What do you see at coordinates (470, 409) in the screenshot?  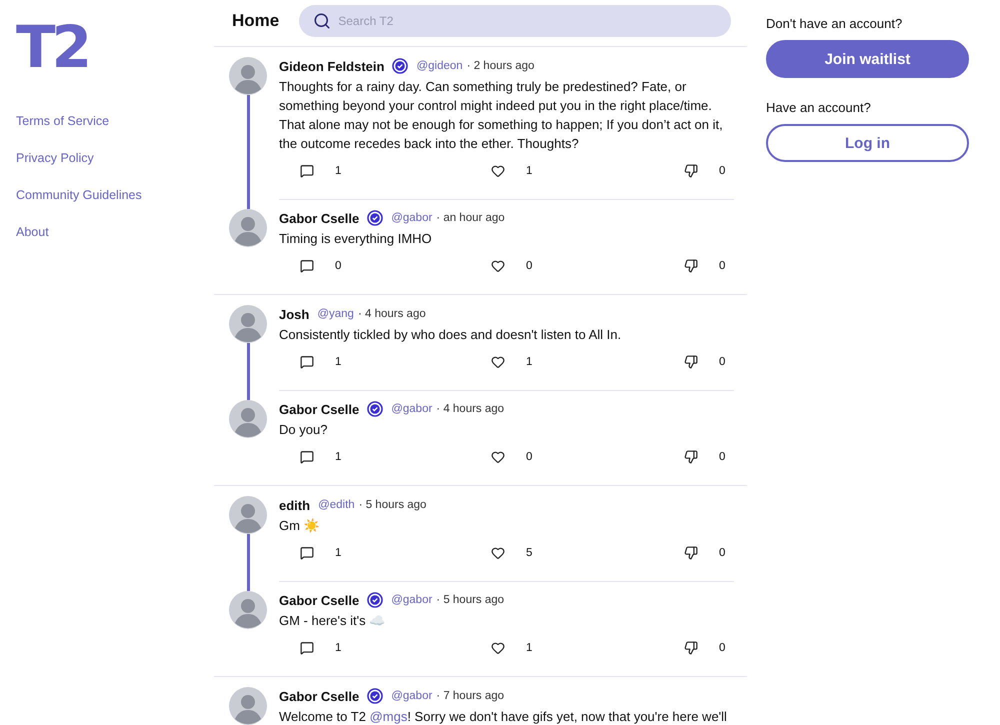 I see `post-time: · 4 hours ago` at bounding box center [470, 409].